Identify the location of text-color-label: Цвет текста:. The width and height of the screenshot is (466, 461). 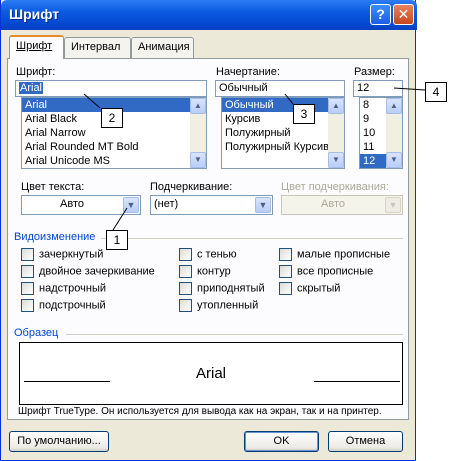
(53, 187).